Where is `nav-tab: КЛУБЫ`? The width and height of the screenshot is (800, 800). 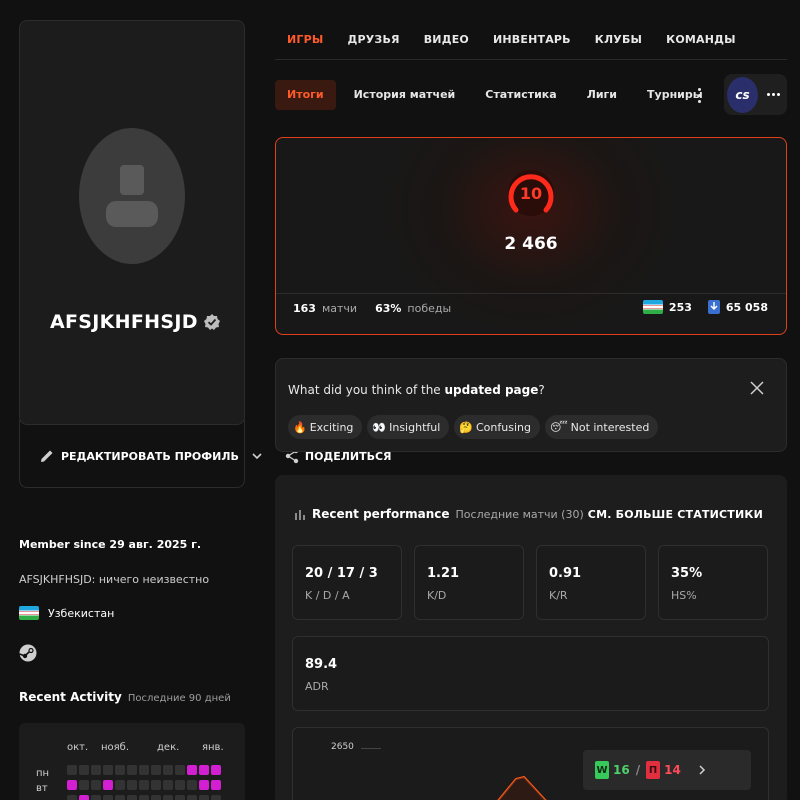
nav-tab: КЛУБЫ is located at coordinates (618, 39).